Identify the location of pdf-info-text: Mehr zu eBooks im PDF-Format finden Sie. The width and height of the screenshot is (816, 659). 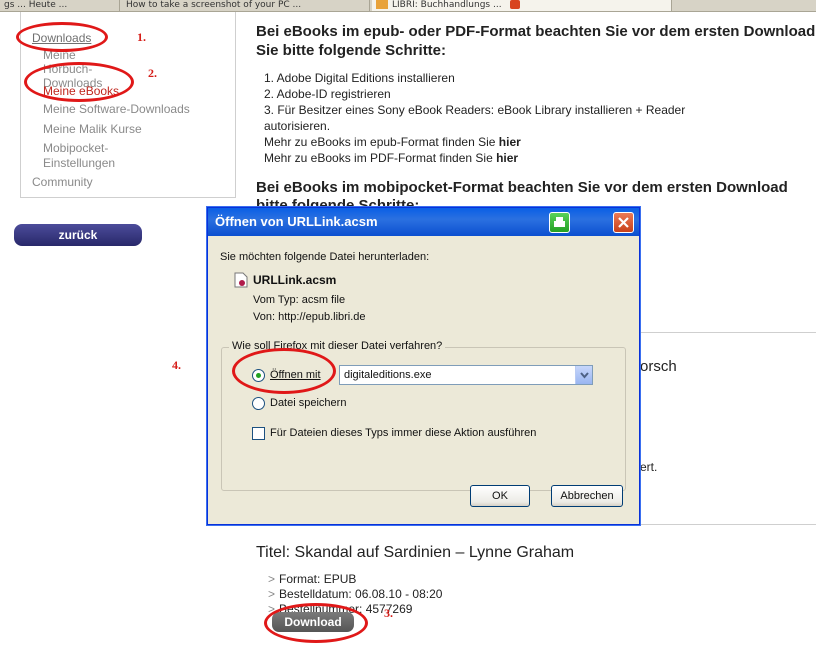
(378, 158).